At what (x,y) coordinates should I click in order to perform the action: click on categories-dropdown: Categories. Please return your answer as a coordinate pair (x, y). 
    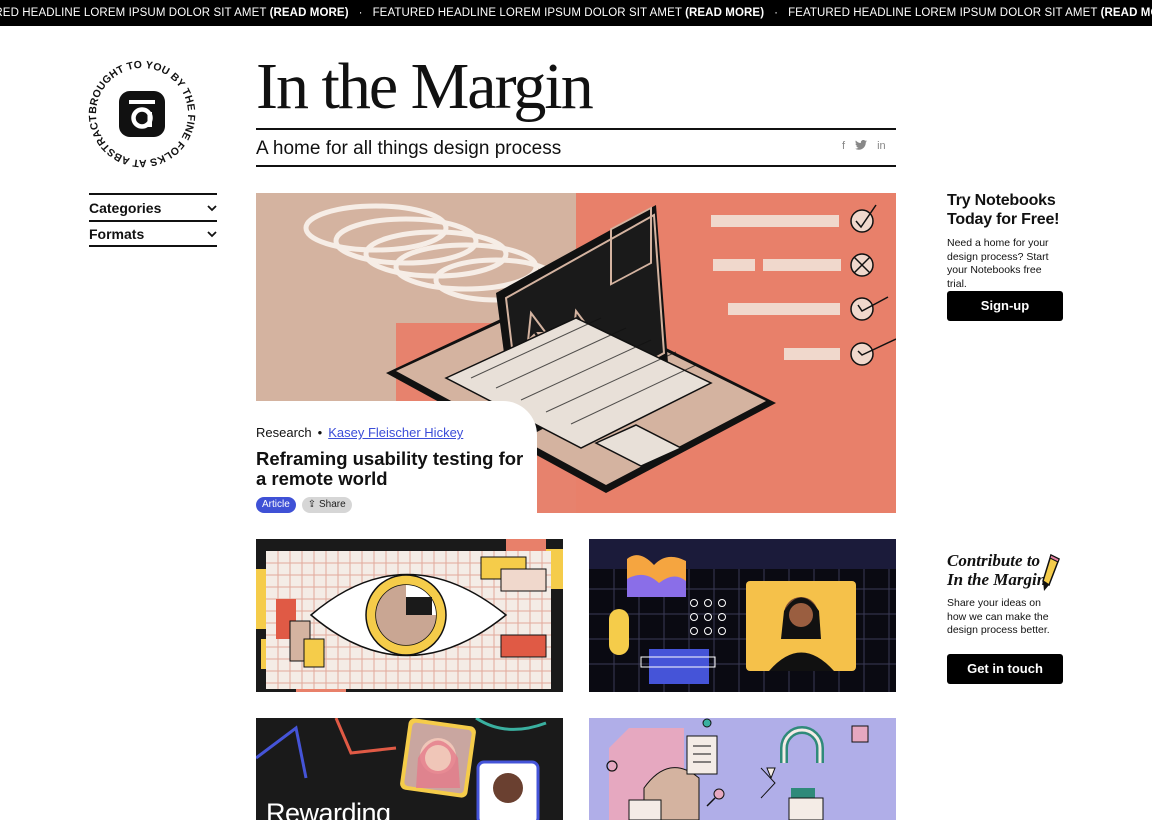
    Looking at the image, I should click on (153, 206).